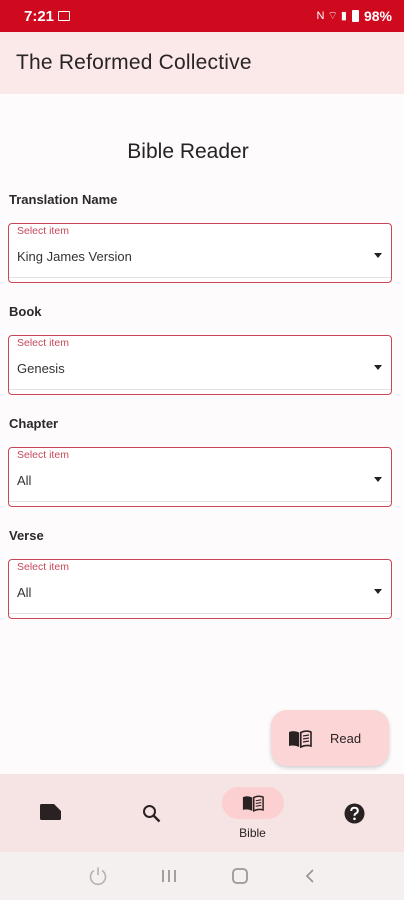 The width and height of the screenshot is (404, 900). What do you see at coordinates (377, 16) in the screenshot?
I see `battery-level: 98%` at bounding box center [377, 16].